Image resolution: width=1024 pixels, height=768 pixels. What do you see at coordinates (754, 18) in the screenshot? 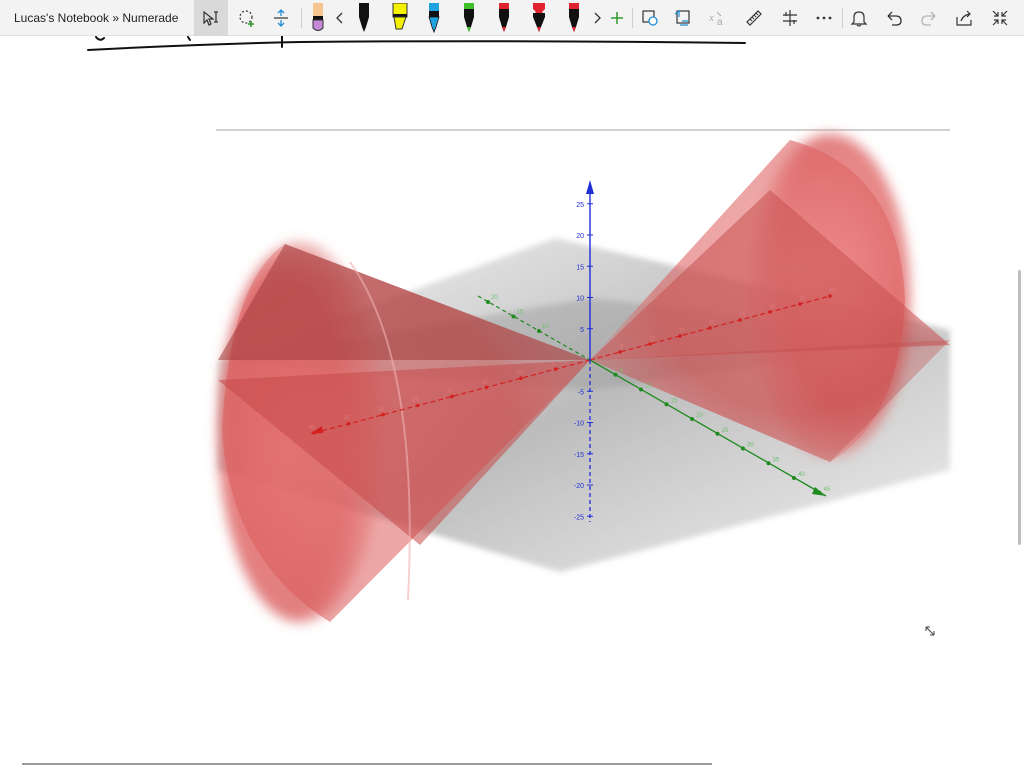
I see `ruler-icon` at bounding box center [754, 18].